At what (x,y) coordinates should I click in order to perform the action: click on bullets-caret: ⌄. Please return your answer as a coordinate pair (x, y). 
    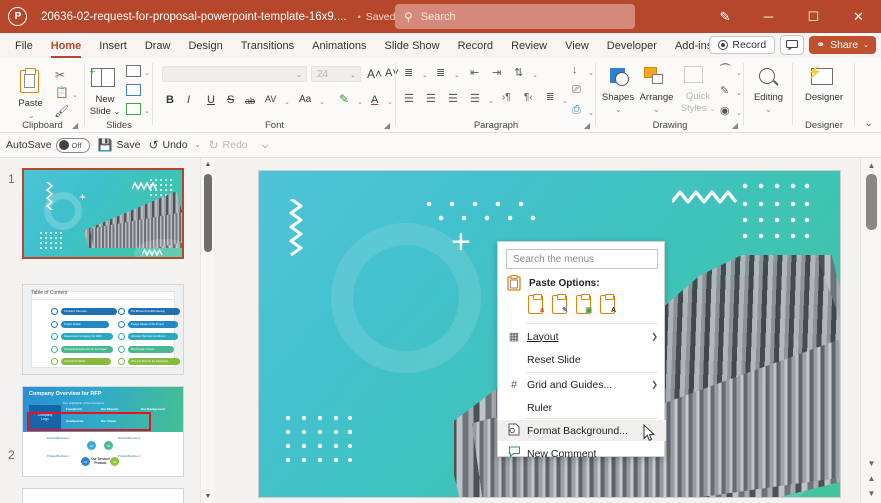
    Looking at the image, I should click on (425, 75).